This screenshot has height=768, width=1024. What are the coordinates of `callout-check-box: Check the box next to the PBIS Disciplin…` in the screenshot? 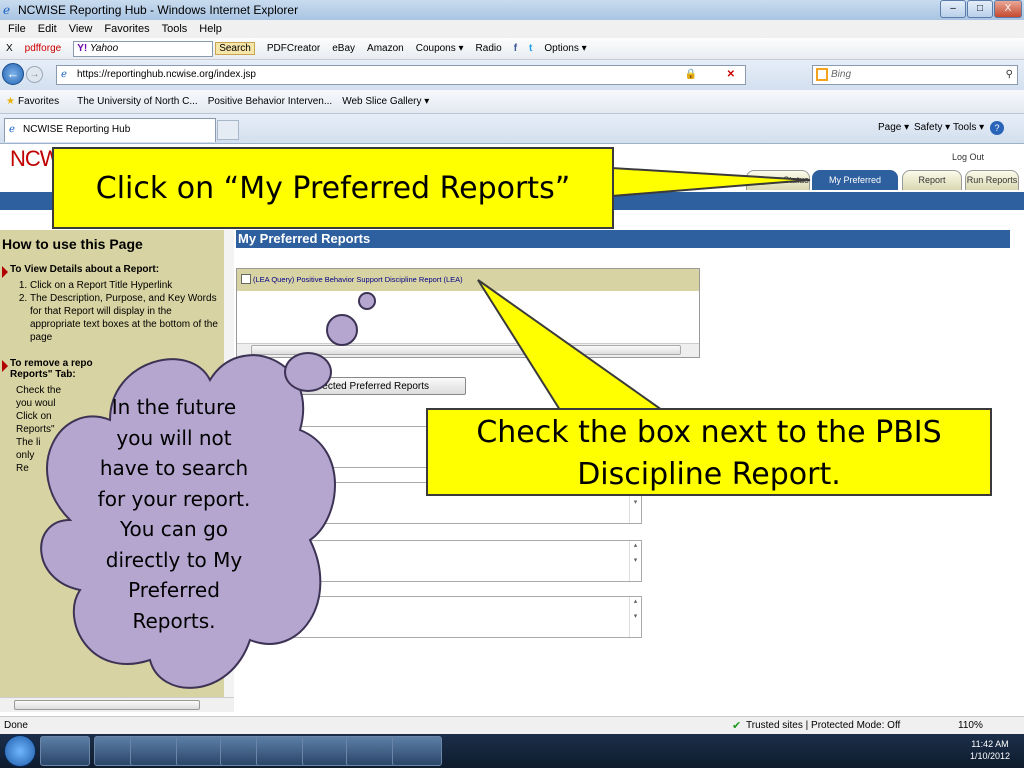 It's located at (709, 452).